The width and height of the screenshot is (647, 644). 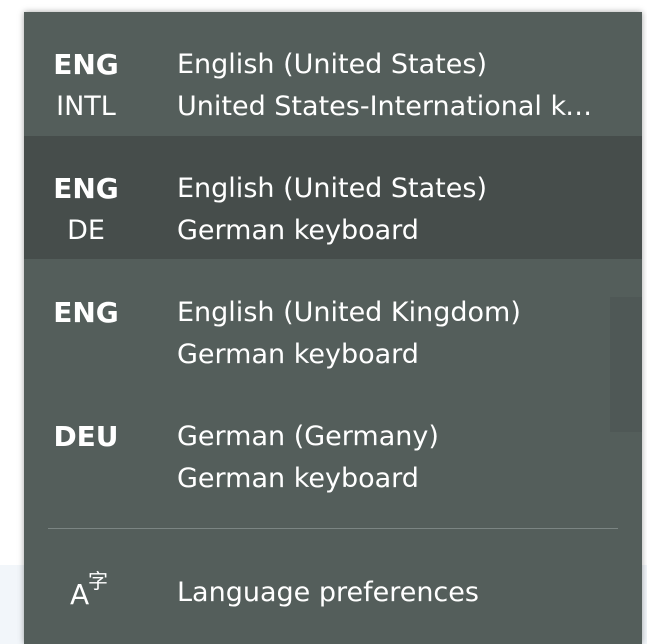 What do you see at coordinates (86, 106) in the screenshot?
I see `layout-code: INTL` at bounding box center [86, 106].